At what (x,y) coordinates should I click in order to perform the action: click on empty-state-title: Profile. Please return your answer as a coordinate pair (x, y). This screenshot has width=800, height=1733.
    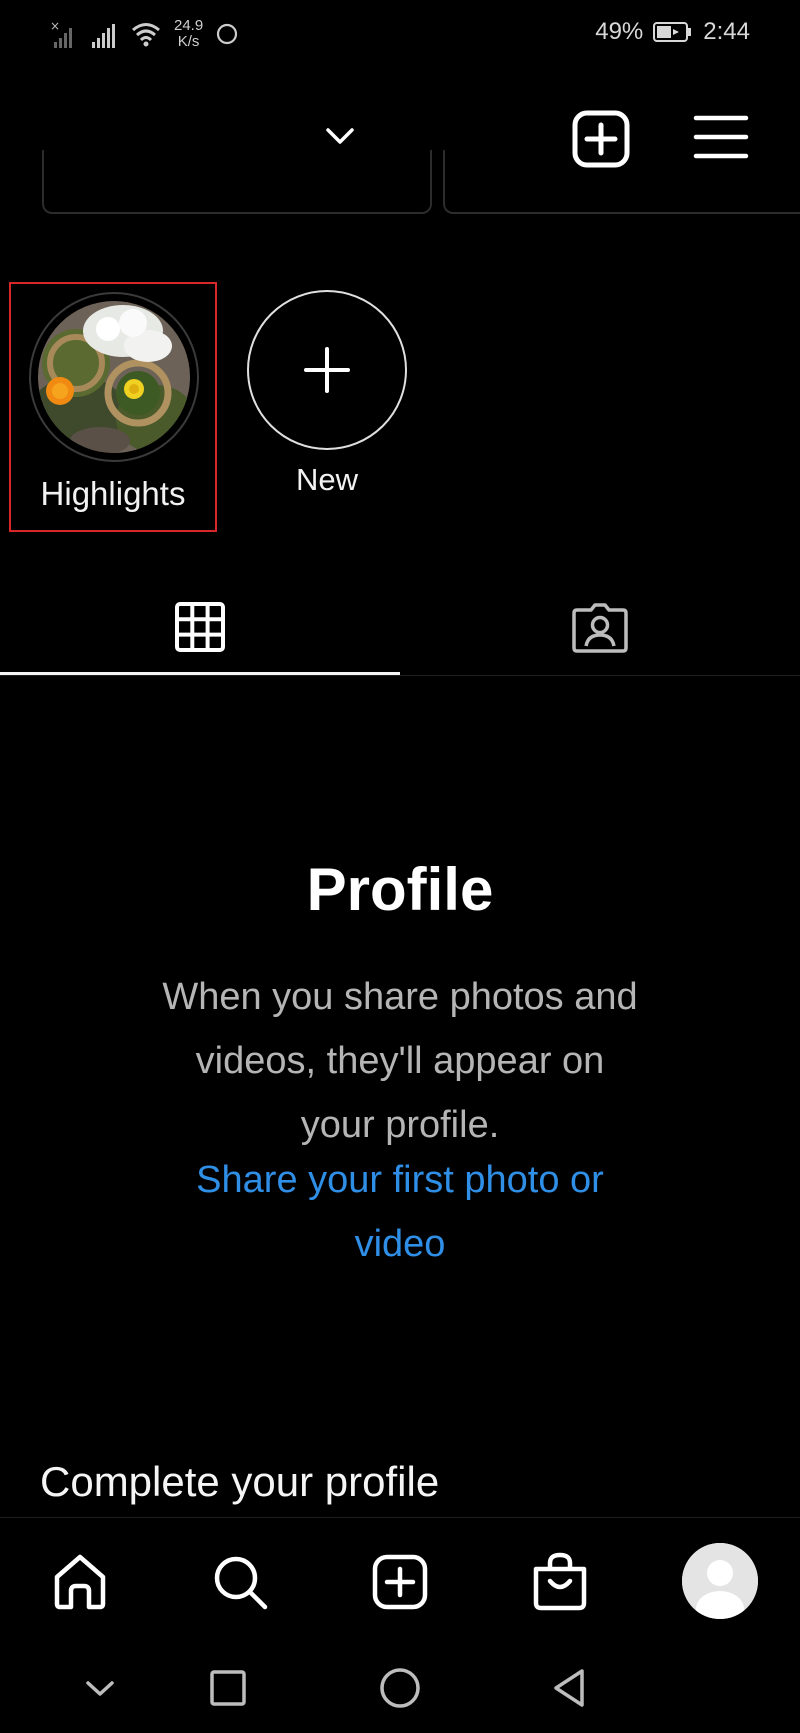
    Looking at the image, I should click on (400, 889).